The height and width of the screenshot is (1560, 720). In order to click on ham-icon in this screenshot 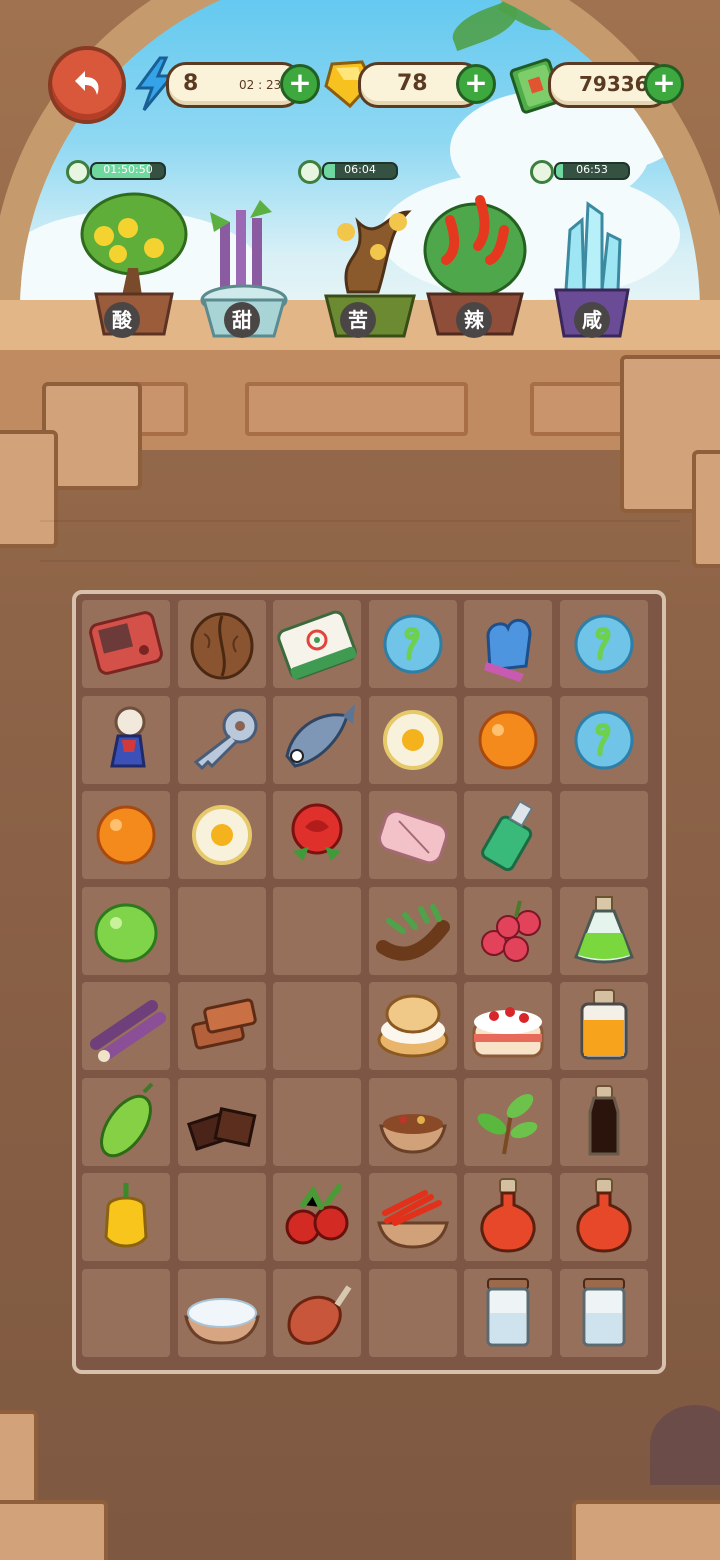, I will do `click(317, 1313)`.